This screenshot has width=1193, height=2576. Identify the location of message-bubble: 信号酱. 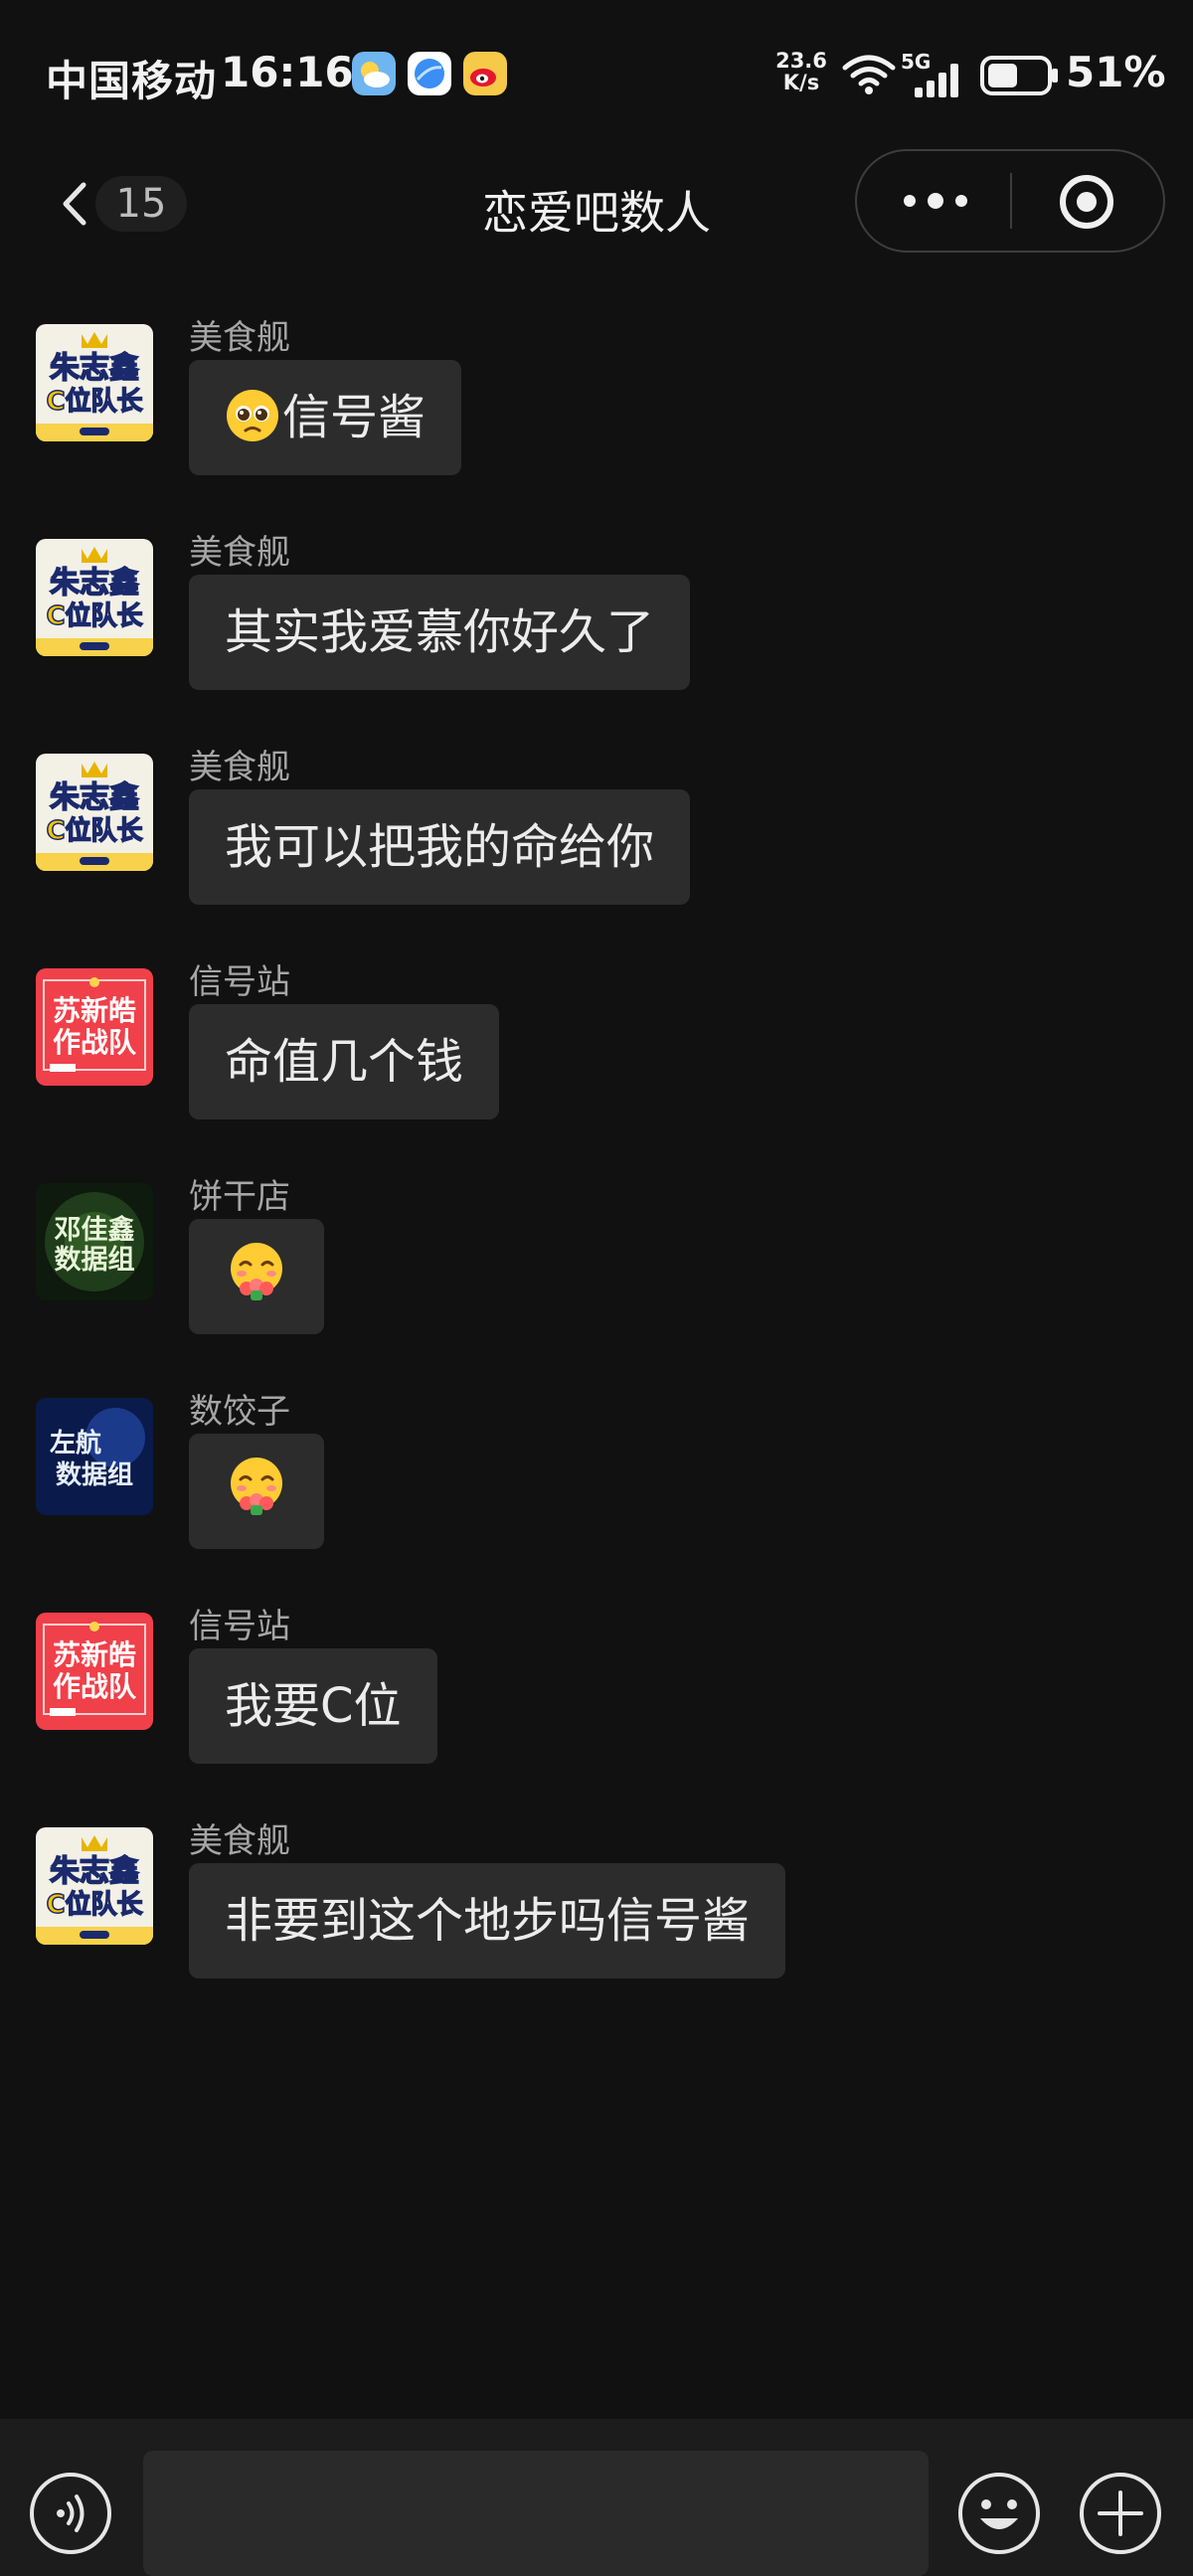
(325, 417).